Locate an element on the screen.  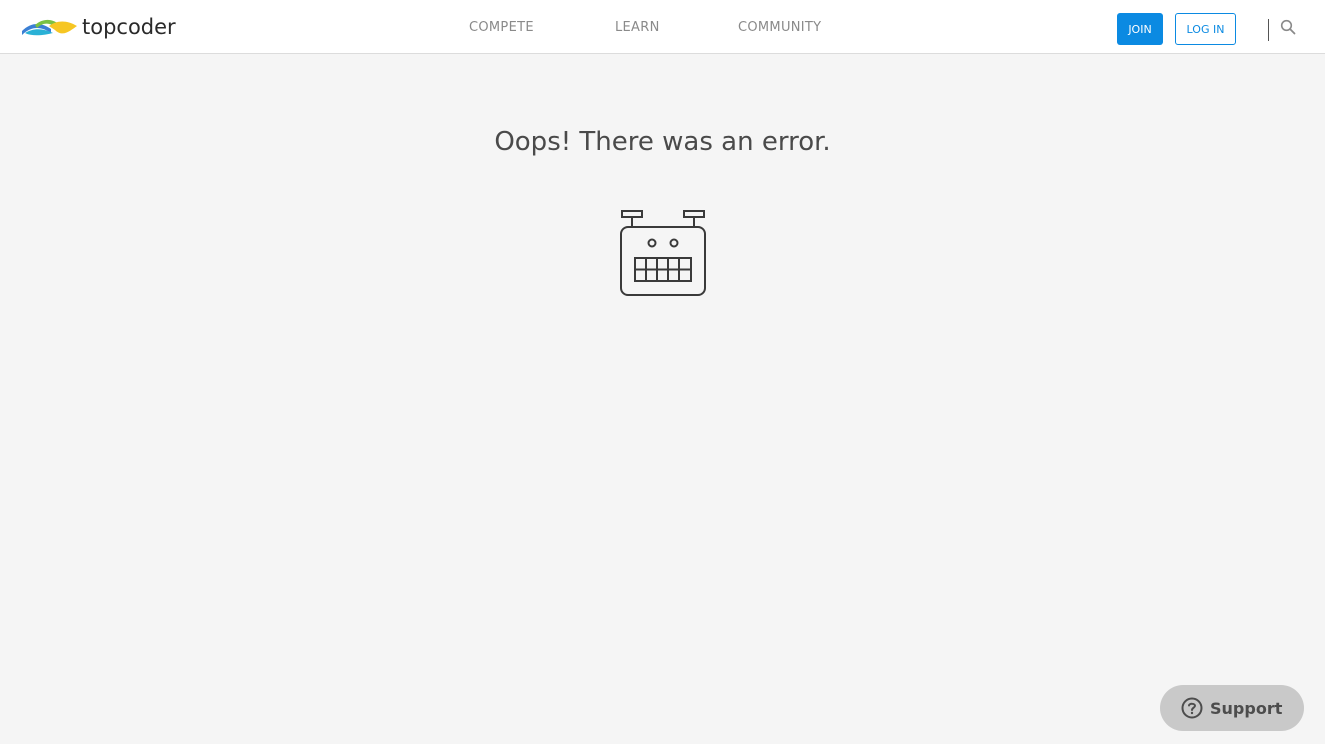
nav-item-community: COMMUNITY is located at coordinates (779, 27).